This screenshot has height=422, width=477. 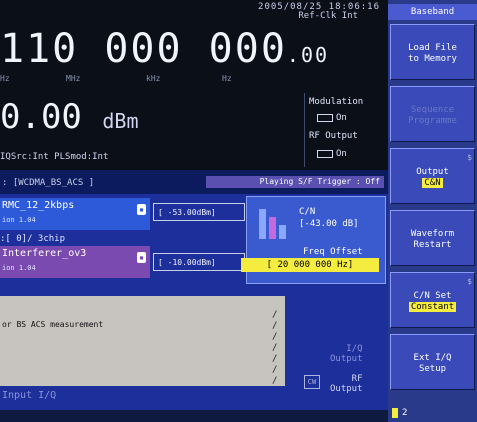 I want to click on freq-offset-value: [ 20 000 000 Hz], so click(x=310, y=265).